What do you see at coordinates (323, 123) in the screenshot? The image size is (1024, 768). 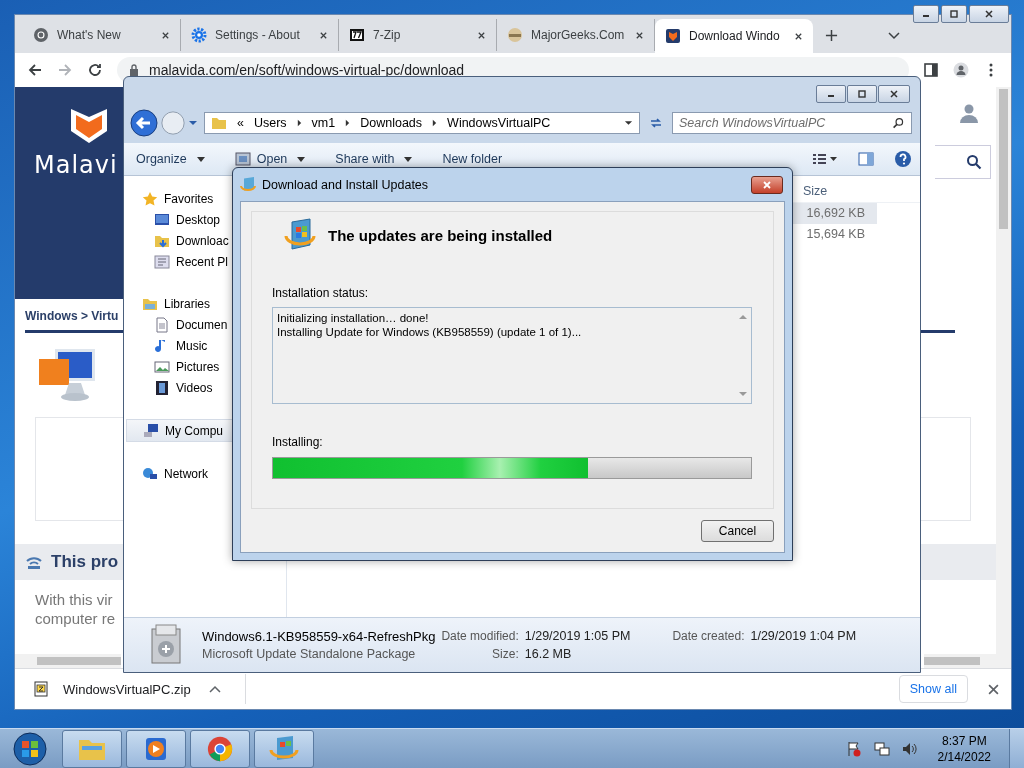 I see `path-segment: vm1` at bounding box center [323, 123].